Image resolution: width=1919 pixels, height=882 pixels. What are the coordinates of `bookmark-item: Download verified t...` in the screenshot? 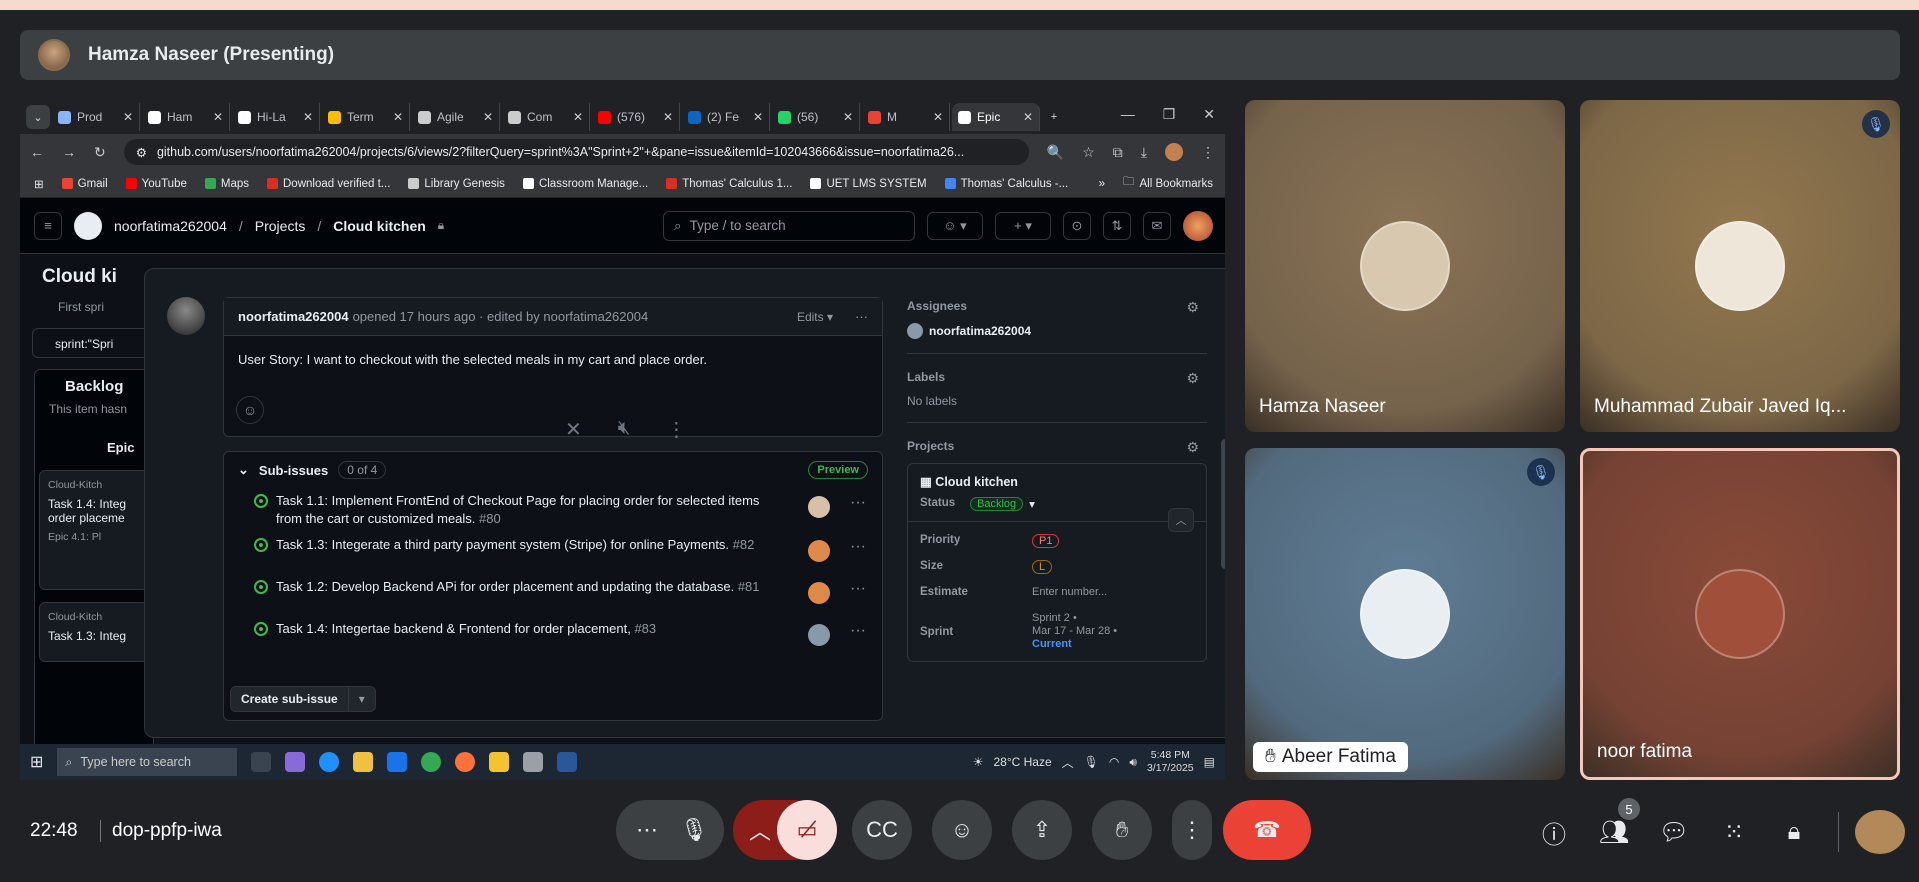 It's located at (328, 184).